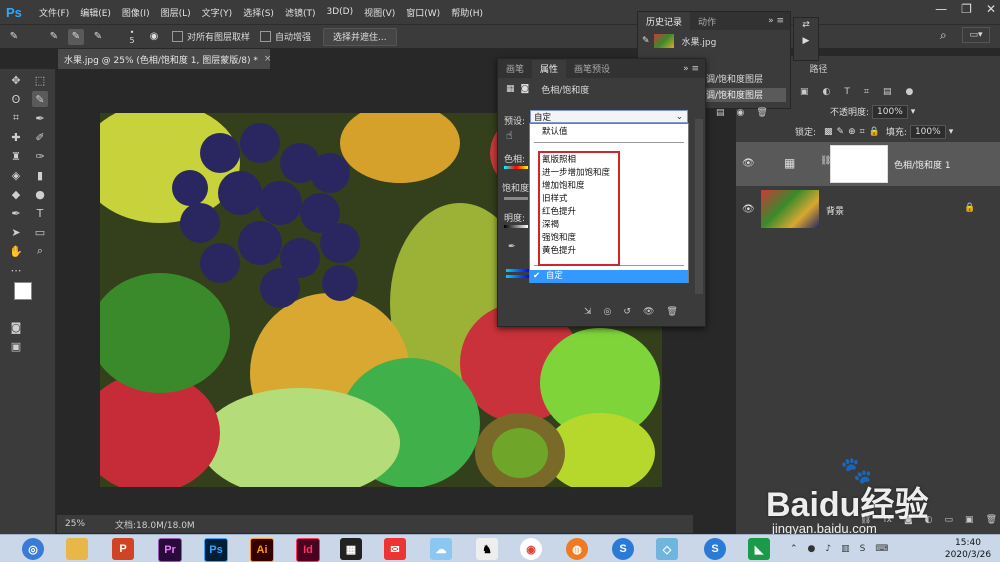 The width and height of the screenshot is (1000, 562). What do you see at coordinates (806, 41) in the screenshot?
I see `play-icon: ▶` at bounding box center [806, 41].